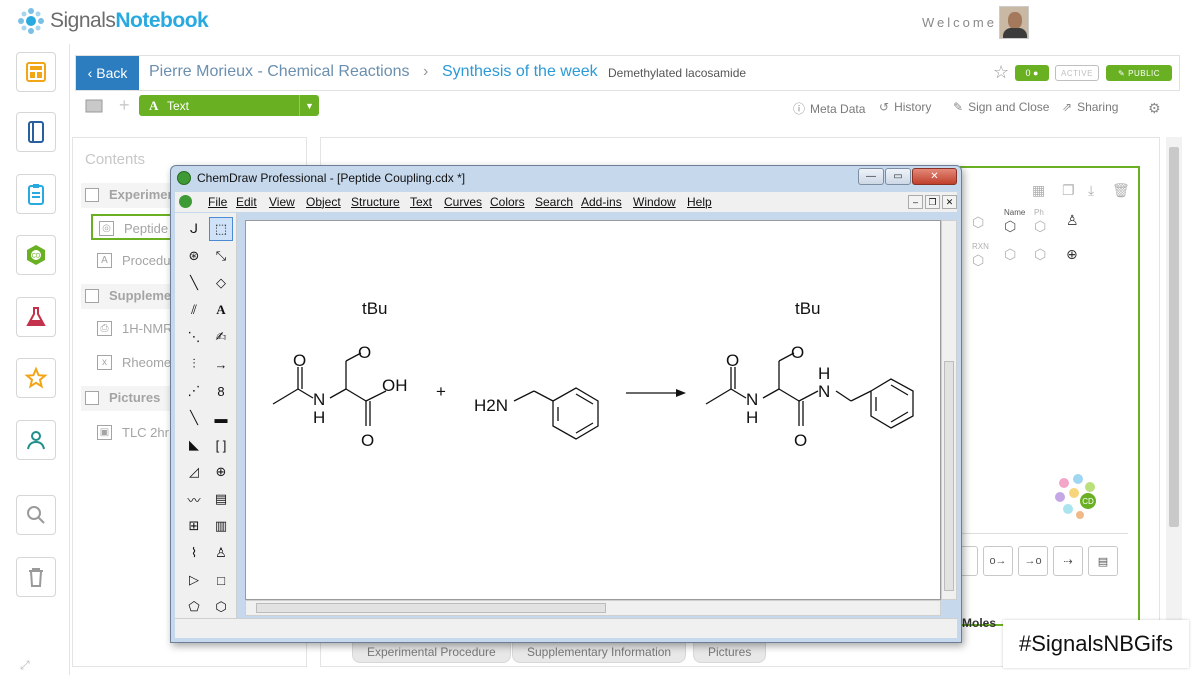 Image resolution: width=1200 pixels, height=675 pixels. Describe the element at coordinates (194, 418) in the screenshot. I see `bold-bond-icon: ╲` at that location.